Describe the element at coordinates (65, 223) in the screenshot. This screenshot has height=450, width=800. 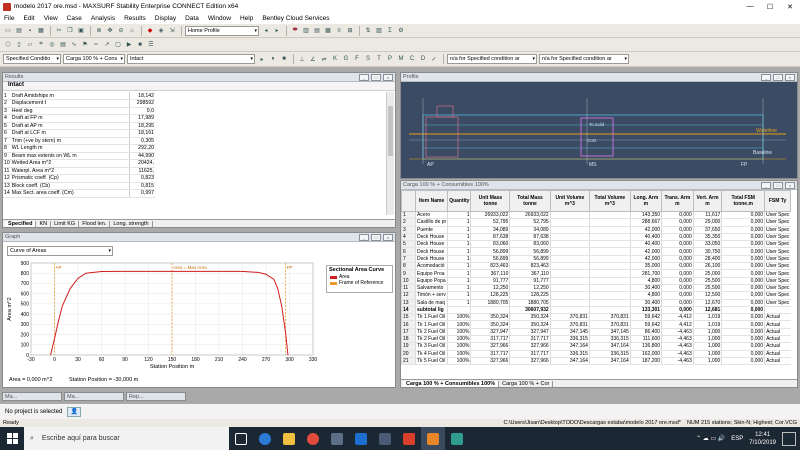
I see `tab-limit-kg: Limit KG` at that location.